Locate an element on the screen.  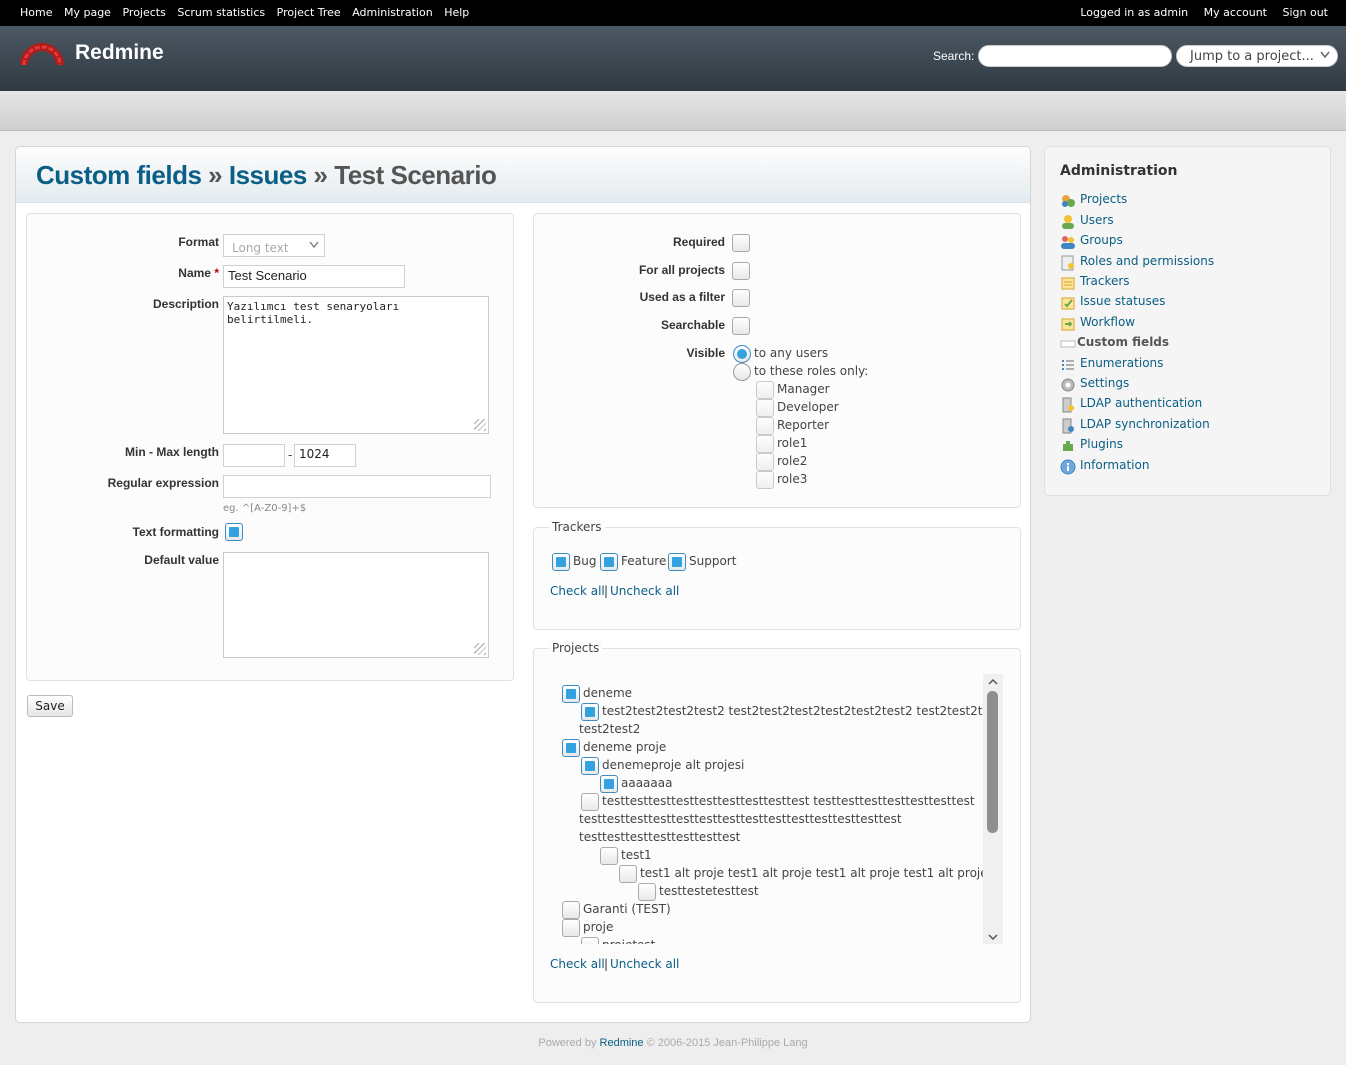
scroll-up-icon is located at coordinates (993, 682).